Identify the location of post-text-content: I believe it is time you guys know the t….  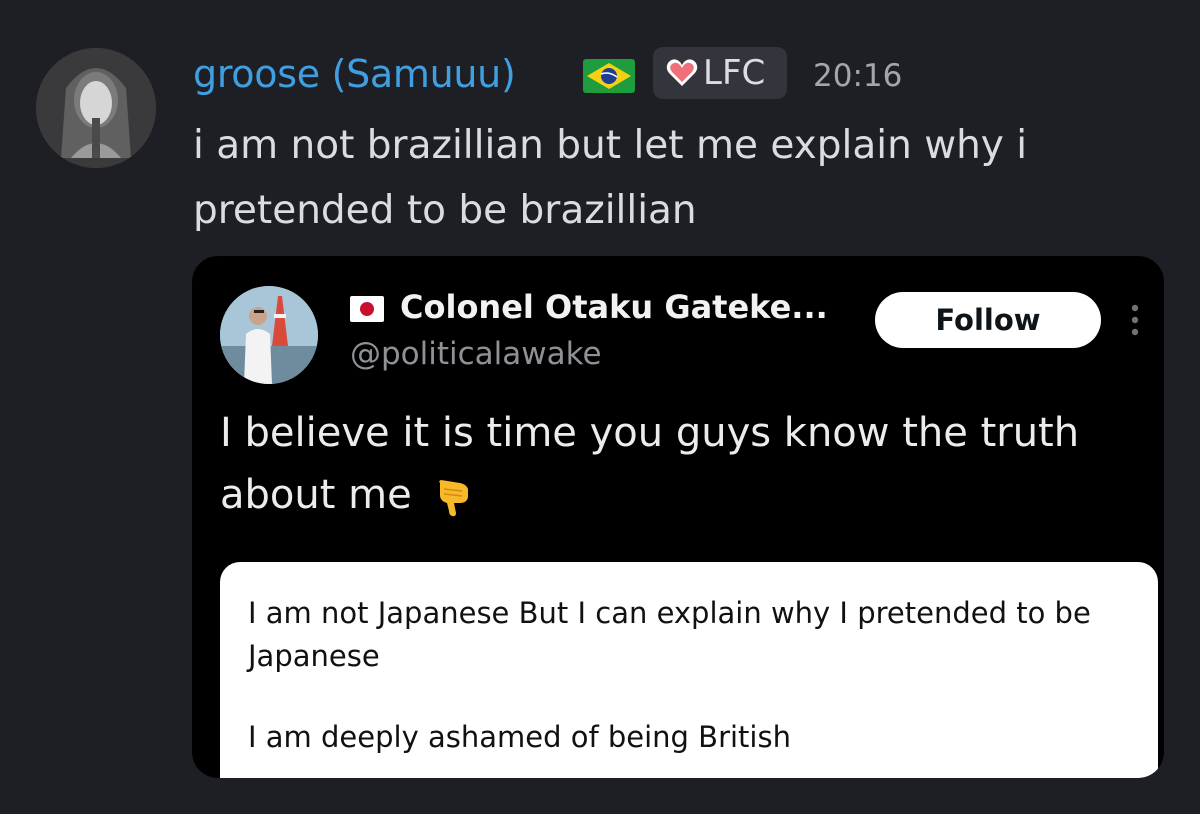
(650, 464).